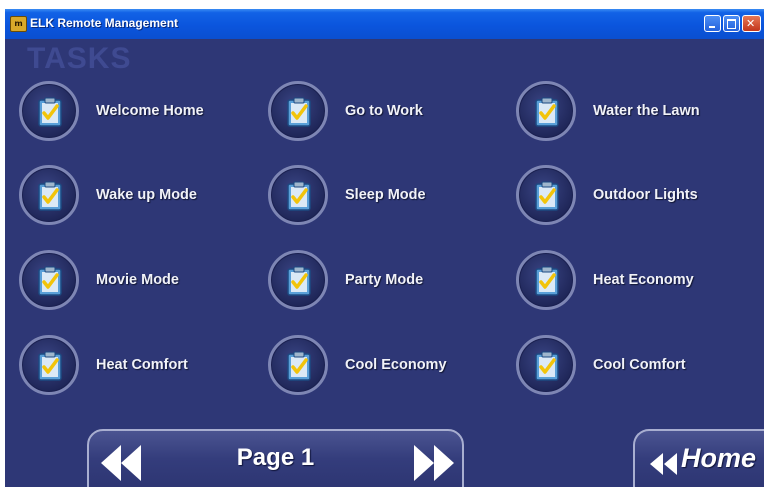 Image resolution: width=764 pixels, height=487 pixels. I want to click on double-left-arrow-icon, so click(663, 464).